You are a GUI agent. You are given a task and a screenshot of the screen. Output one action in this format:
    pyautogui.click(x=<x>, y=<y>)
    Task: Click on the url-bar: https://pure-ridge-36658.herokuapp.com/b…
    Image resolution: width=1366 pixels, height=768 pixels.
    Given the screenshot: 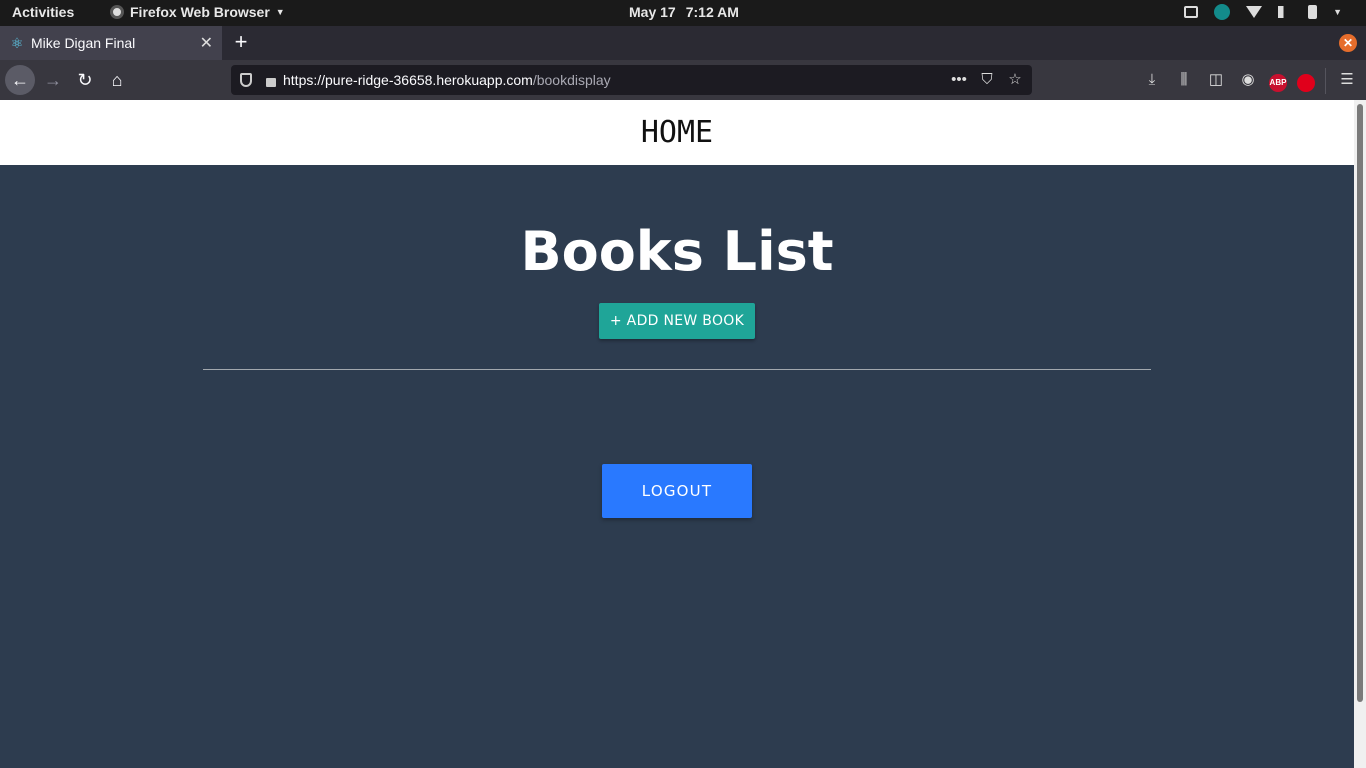 What is the action you would take?
    pyautogui.click(x=631, y=80)
    